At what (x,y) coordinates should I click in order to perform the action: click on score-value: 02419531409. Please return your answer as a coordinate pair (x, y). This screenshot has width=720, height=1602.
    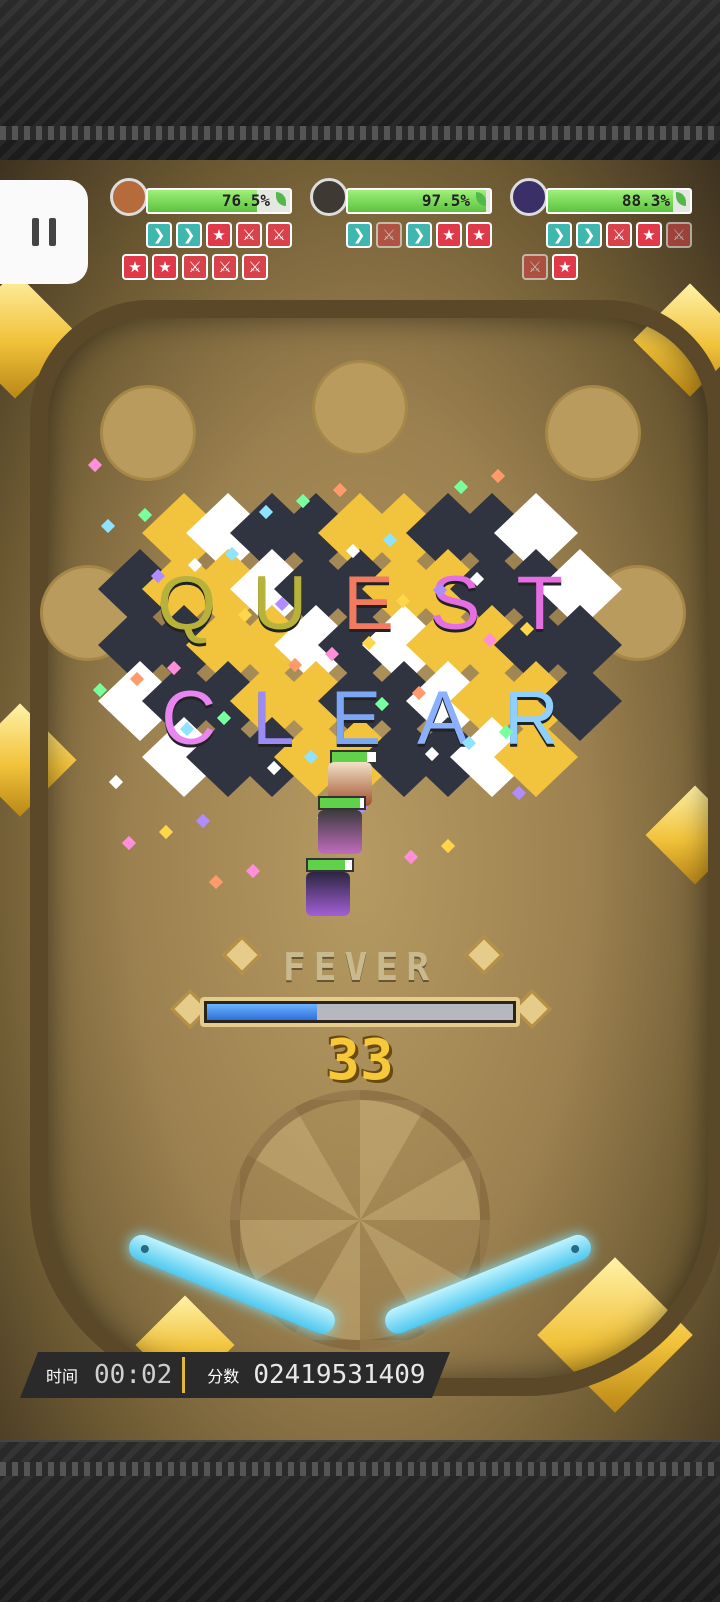
    Looking at the image, I should click on (339, 1375).